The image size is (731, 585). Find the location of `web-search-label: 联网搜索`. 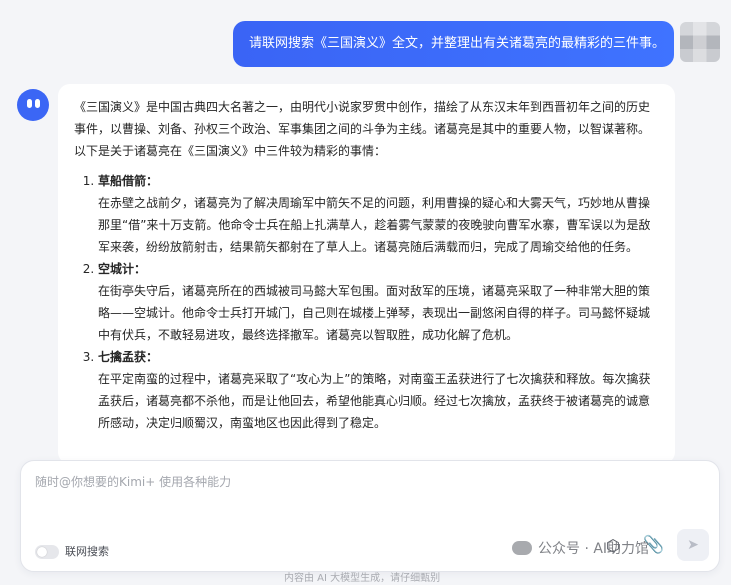

web-search-label: 联网搜索 is located at coordinates (87, 551).